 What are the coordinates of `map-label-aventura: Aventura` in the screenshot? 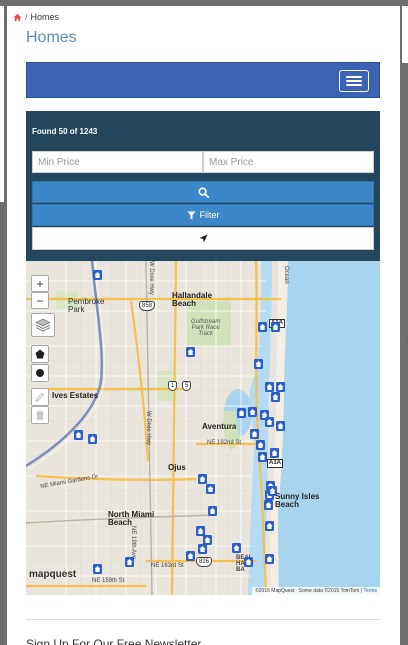 It's located at (219, 426).